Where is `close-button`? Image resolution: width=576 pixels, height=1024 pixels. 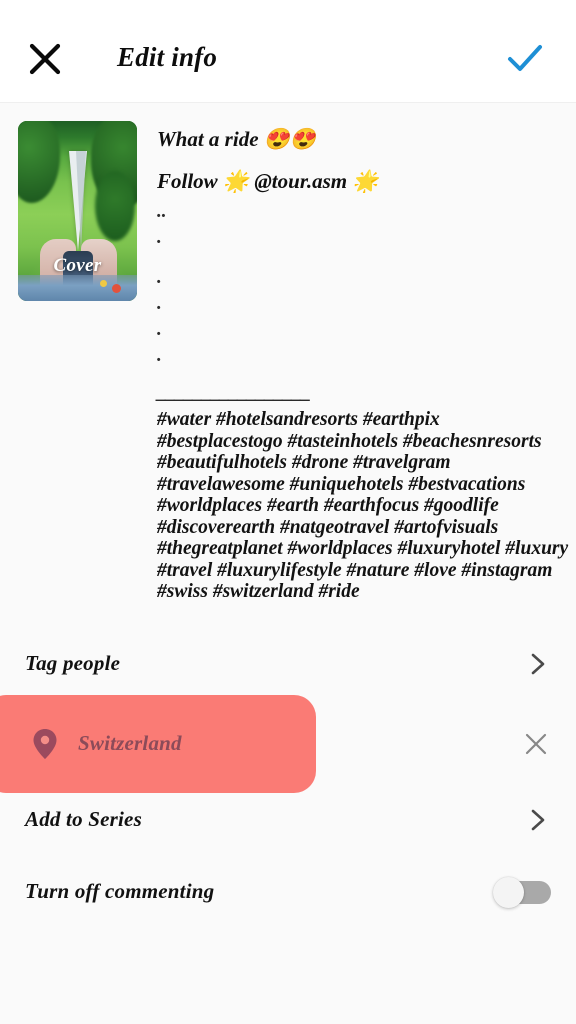
close-button is located at coordinates (45, 59).